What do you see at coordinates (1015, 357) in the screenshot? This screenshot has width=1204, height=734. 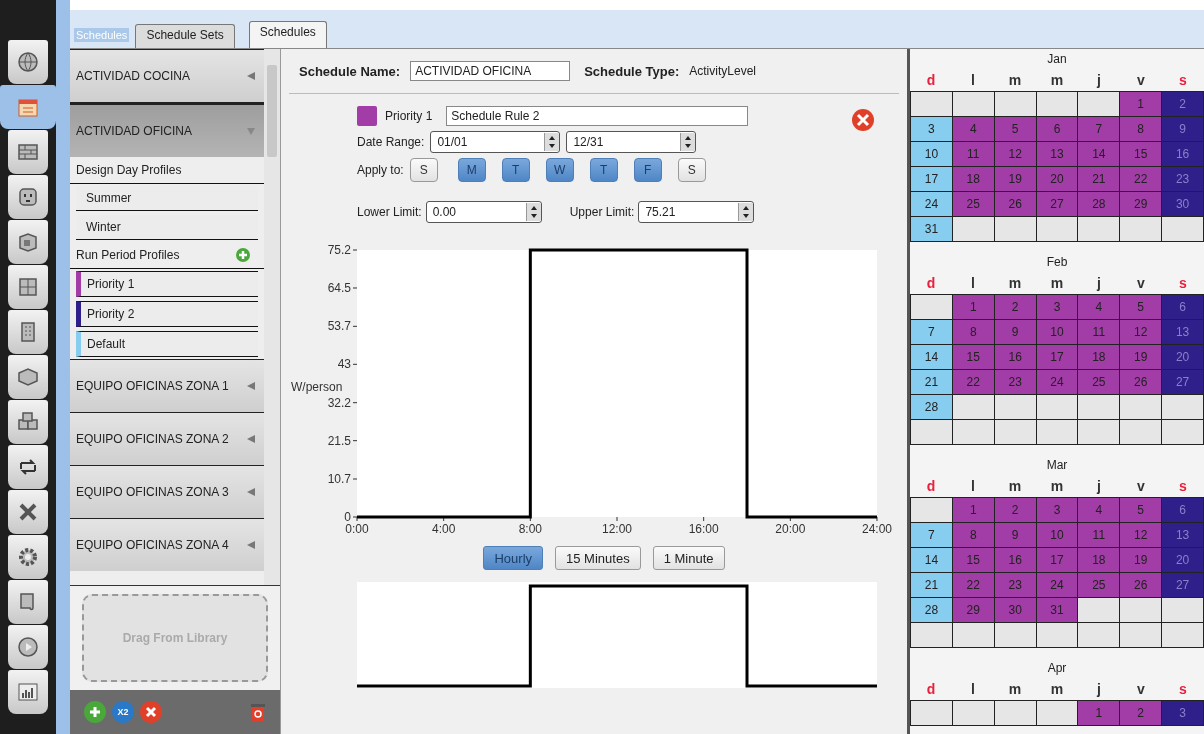 I see `calendar-day: 16` at bounding box center [1015, 357].